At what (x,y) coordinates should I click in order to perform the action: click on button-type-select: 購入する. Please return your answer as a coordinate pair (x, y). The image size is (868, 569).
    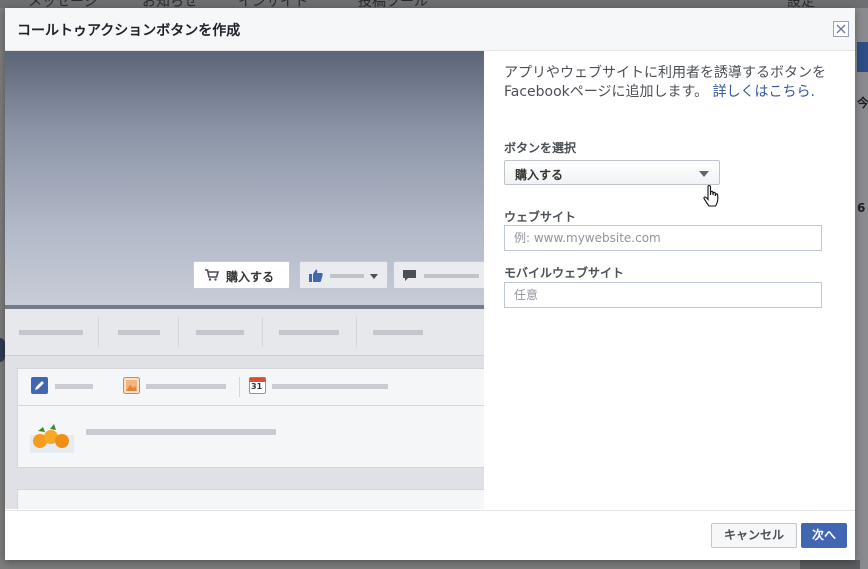
    Looking at the image, I should click on (612, 172).